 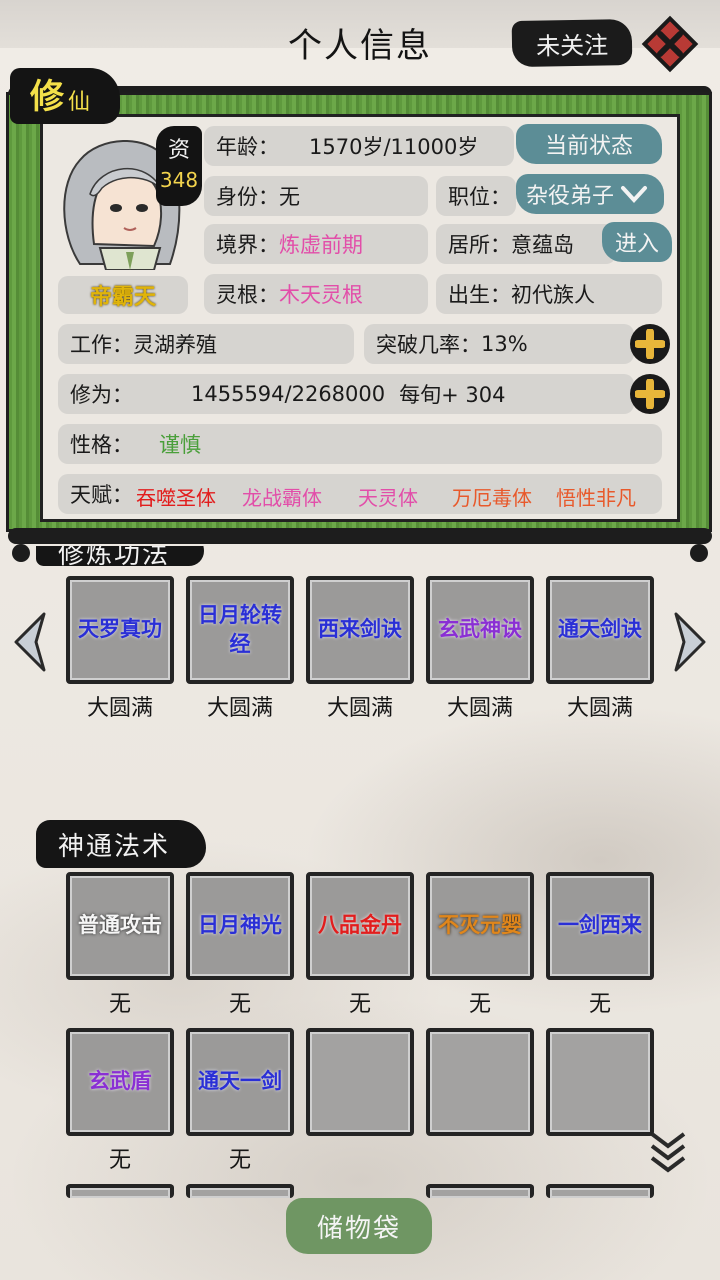 What do you see at coordinates (542, 245) in the screenshot?
I see `residence-value: 意蕴岛` at bounding box center [542, 245].